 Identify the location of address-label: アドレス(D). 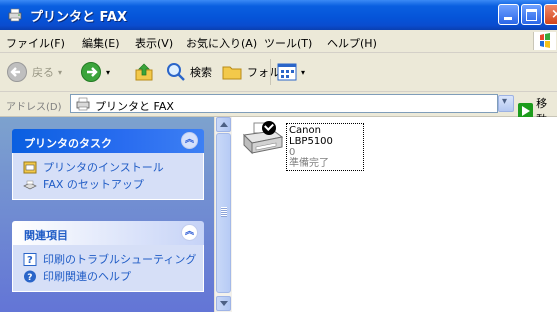
(34, 107).